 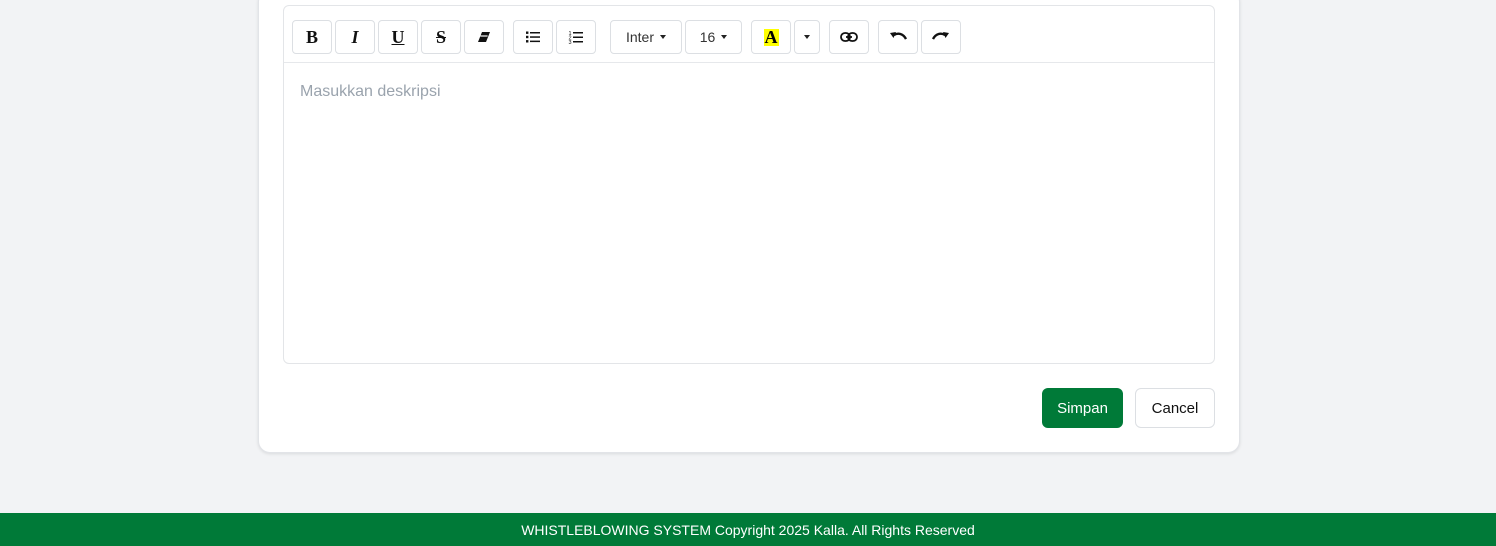 I want to click on ordered-list-icon: 1 2 3, so click(x=576, y=37).